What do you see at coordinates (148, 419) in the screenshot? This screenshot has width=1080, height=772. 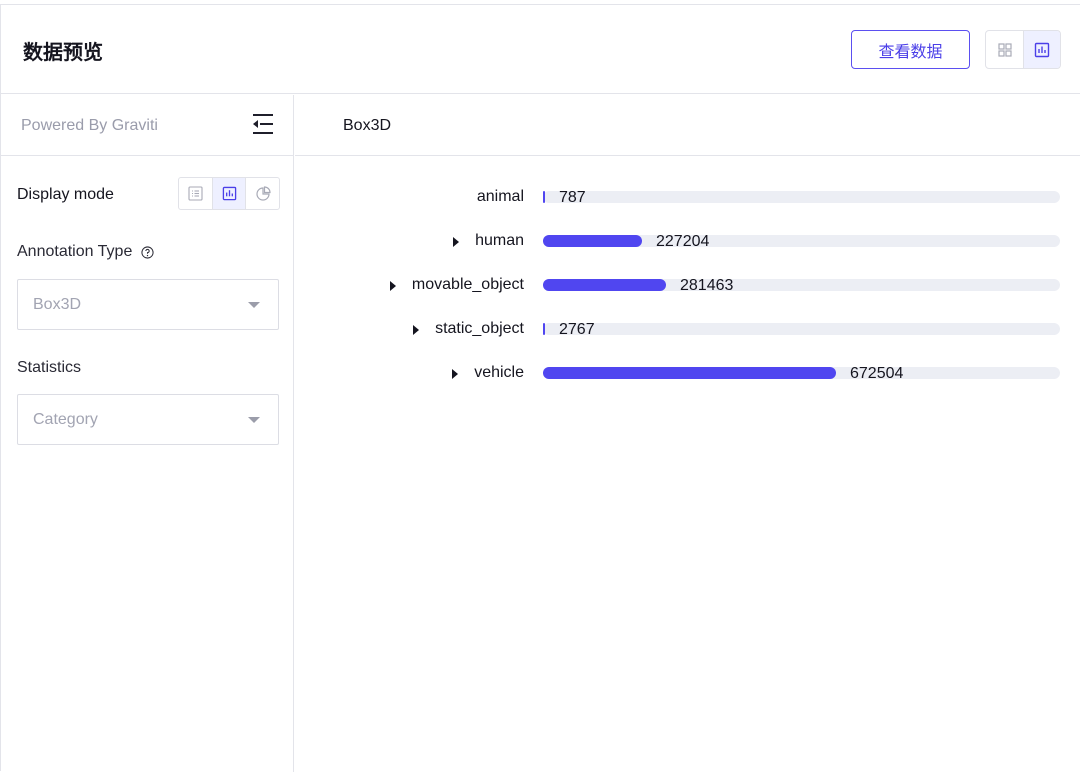 I see `statistics-select: Category` at bounding box center [148, 419].